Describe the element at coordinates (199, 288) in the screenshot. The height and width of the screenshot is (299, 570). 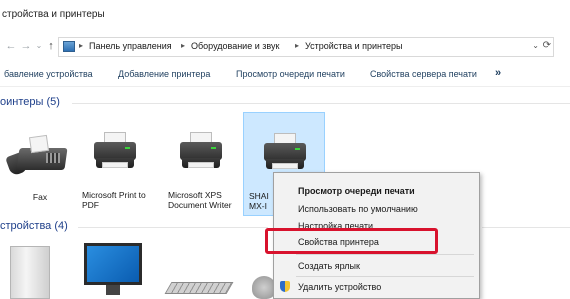
I see `keyboard-icon` at that location.